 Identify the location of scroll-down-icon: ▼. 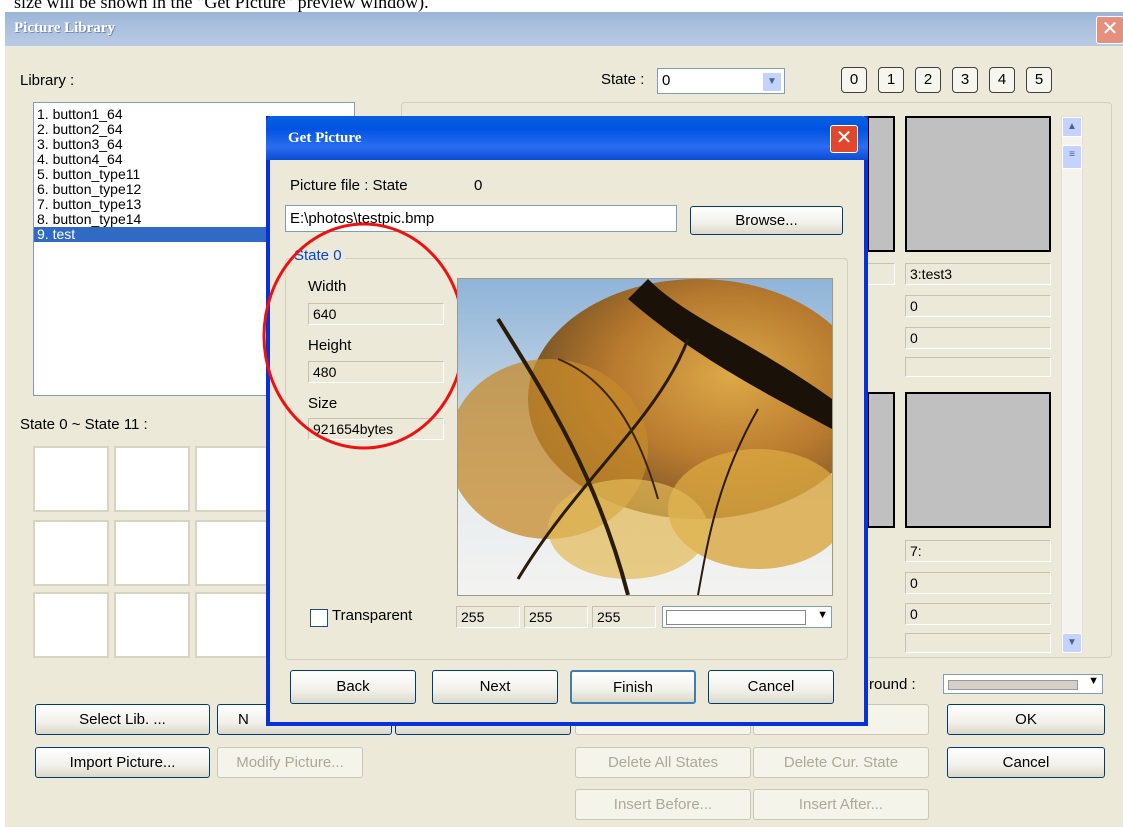
(1072, 643).